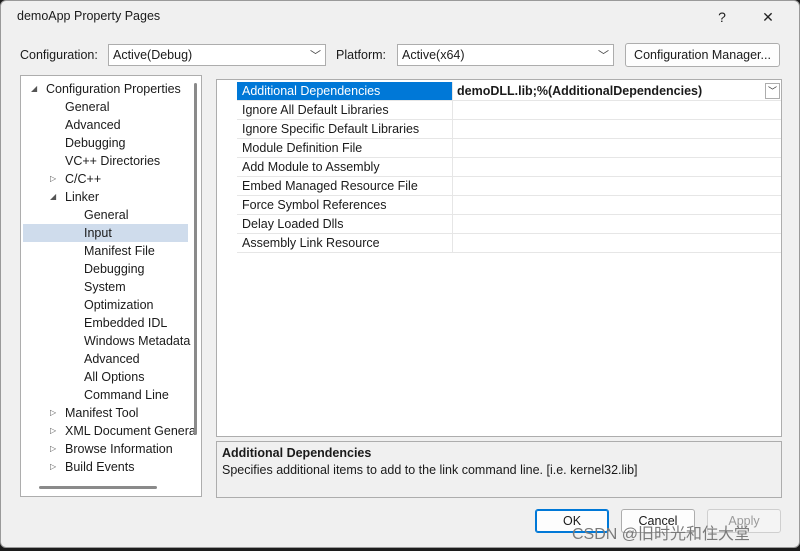 The width and height of the screenshot is (800, 551). What do you see at coordinates (83, 179) in the screenshot?
I see `tree-item: C/C++` at bounding box center [83, 179].